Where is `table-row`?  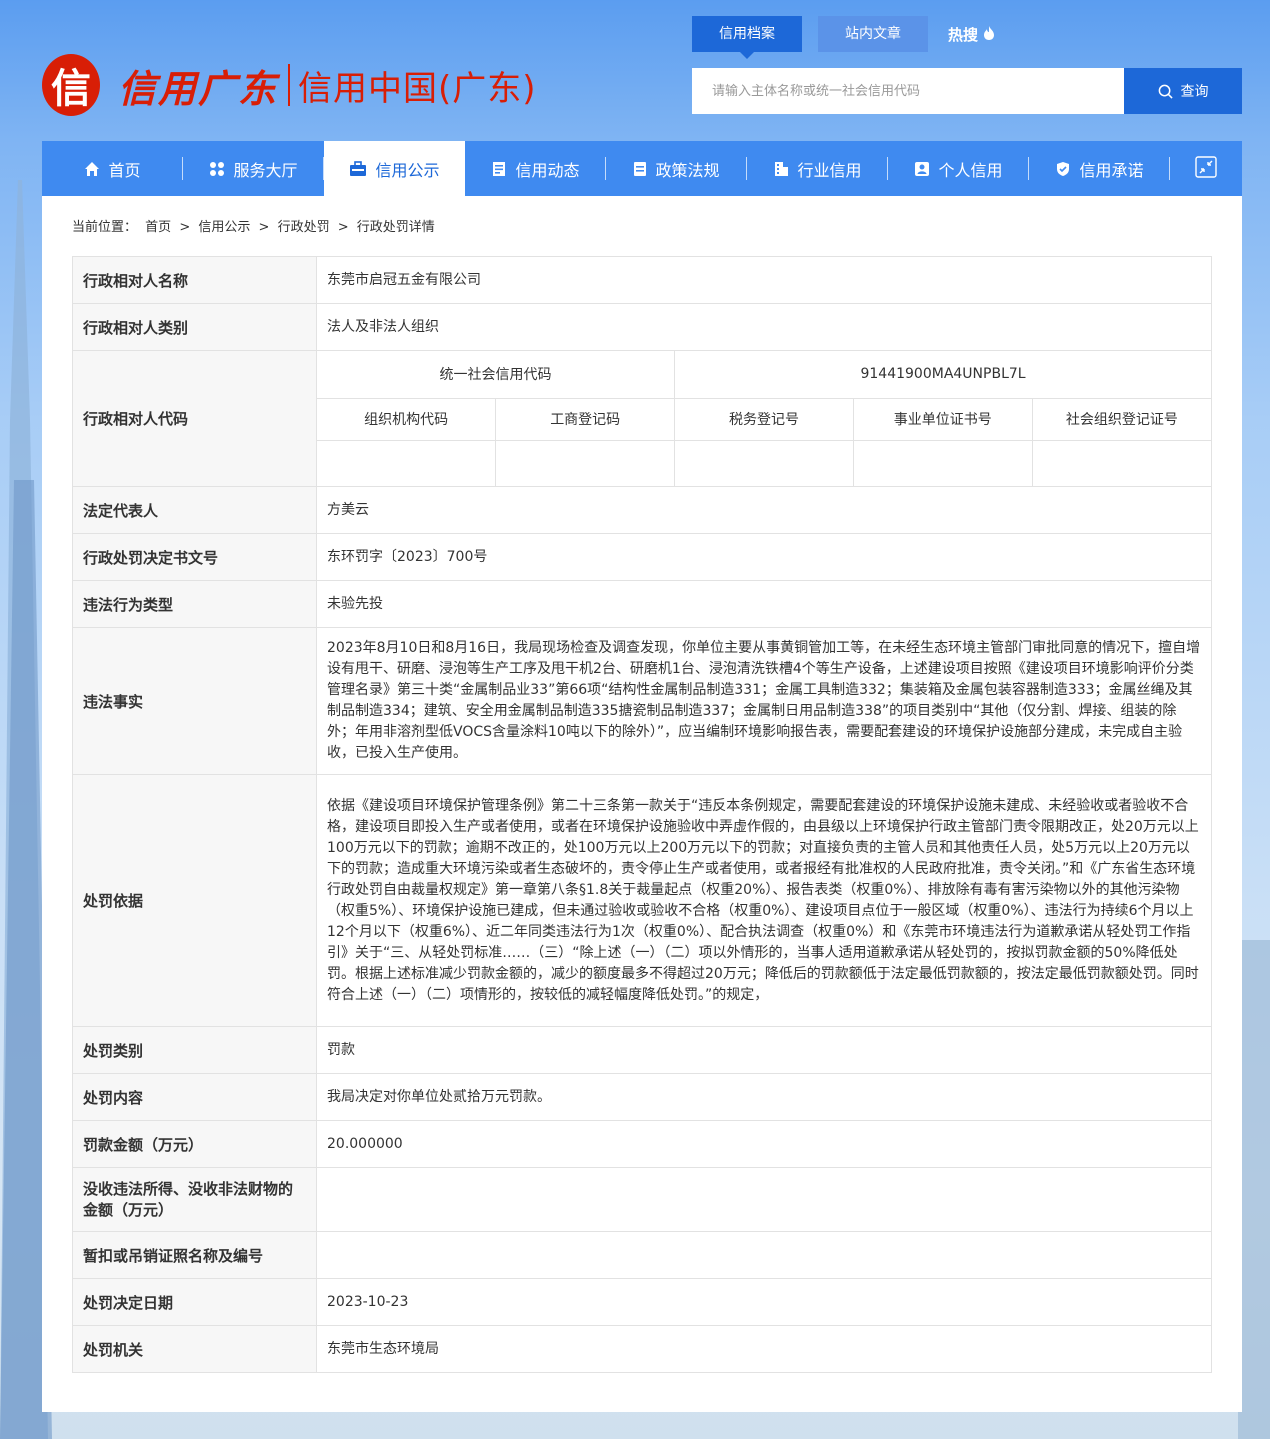
table-row is located at coordinates (764, 463).